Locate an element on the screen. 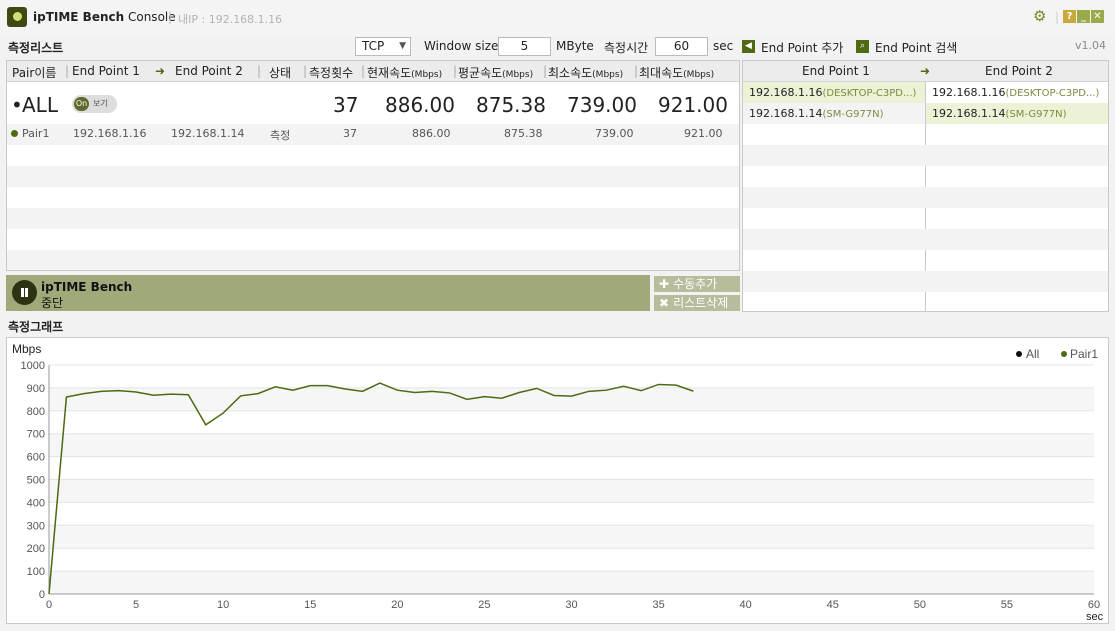 This screenshot has width=1115, height=631. pair-status-dot is located at coordinates (14, 133).